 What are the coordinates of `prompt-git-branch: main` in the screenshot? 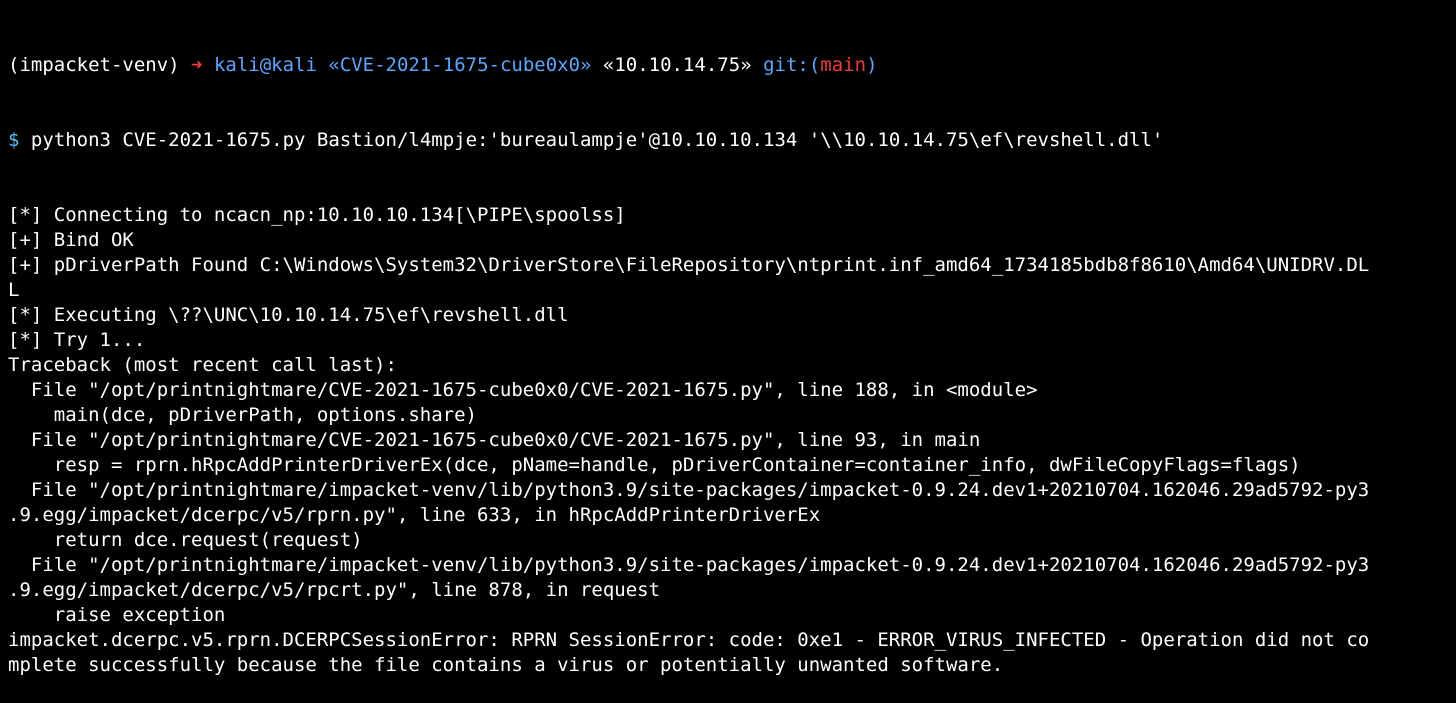 It's located at (843, 65).